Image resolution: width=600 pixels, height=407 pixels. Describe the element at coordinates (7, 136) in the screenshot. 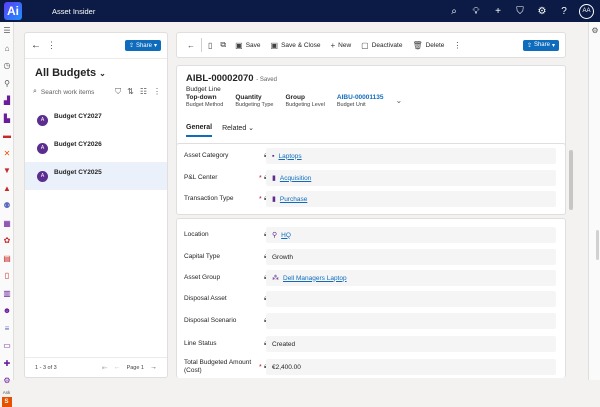

I see `nav-card-icon: ▬` at that location.